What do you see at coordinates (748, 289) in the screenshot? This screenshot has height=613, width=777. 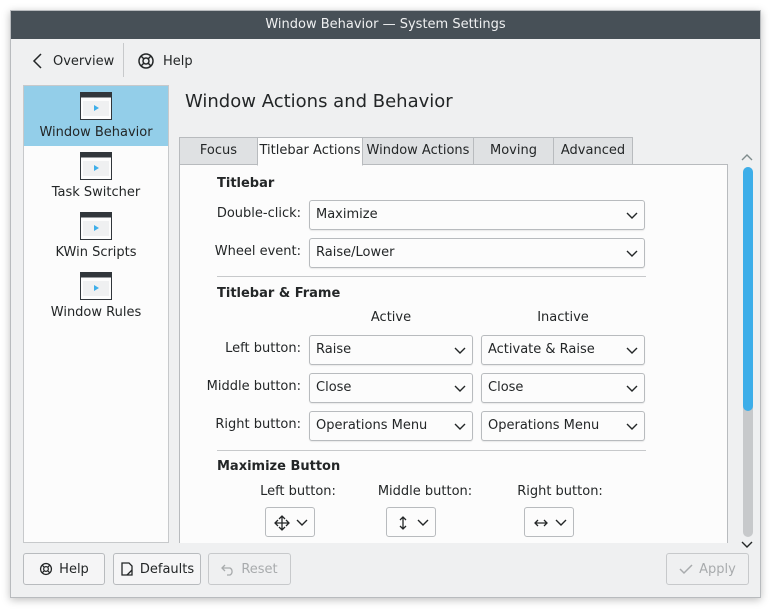 I see `scrollbar-thumb` at bounding box center [748, 289].